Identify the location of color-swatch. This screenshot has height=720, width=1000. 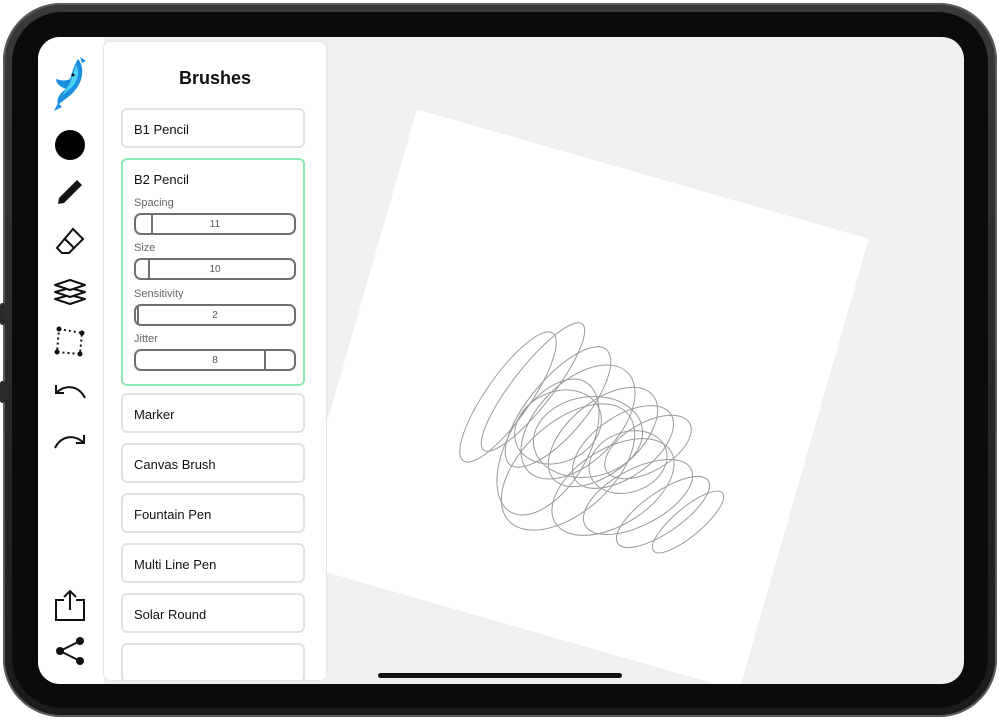
(70, 145).